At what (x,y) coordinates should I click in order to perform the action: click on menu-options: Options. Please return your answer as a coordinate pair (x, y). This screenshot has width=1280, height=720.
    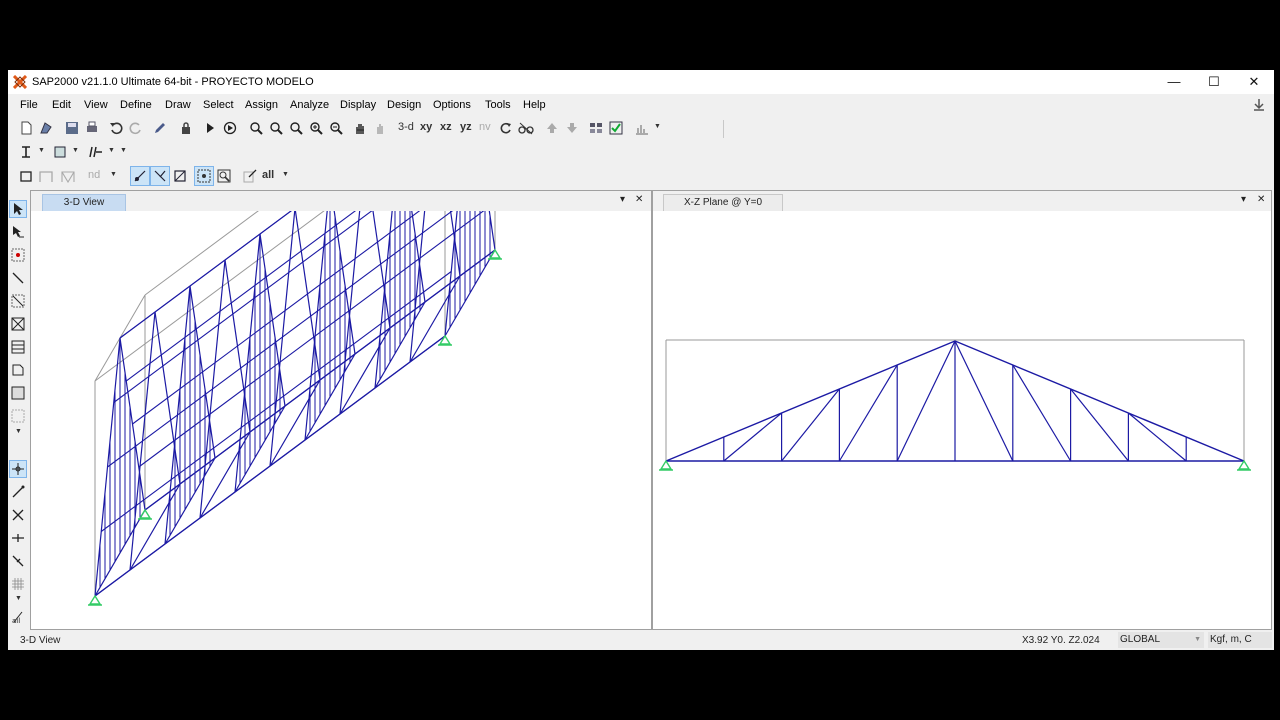
    Looking at the image, I should click on (452, 105).